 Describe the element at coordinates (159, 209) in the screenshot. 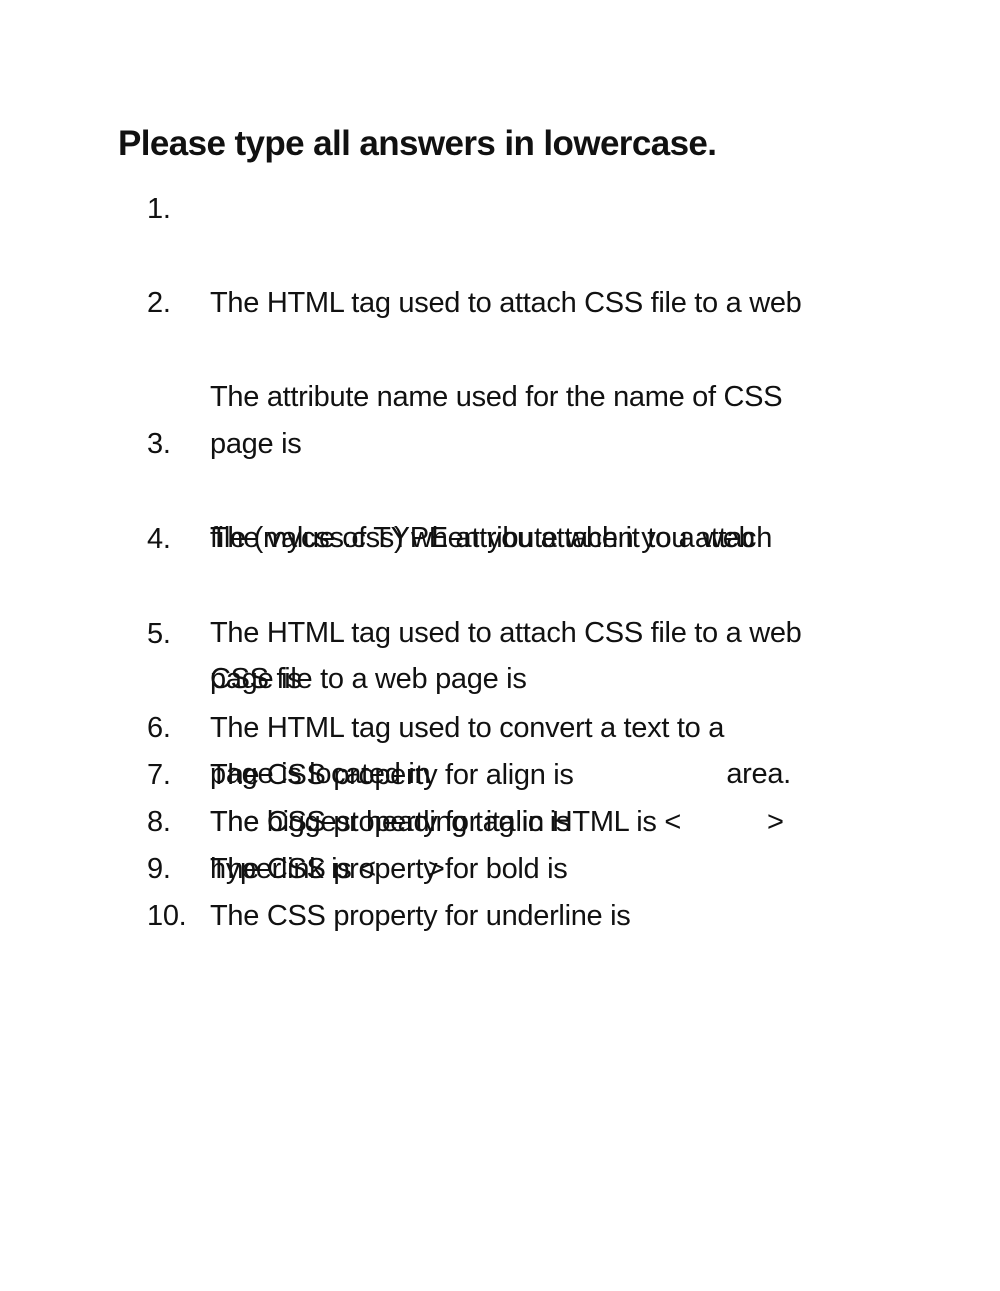

I see `question-number: 1.` at that location.